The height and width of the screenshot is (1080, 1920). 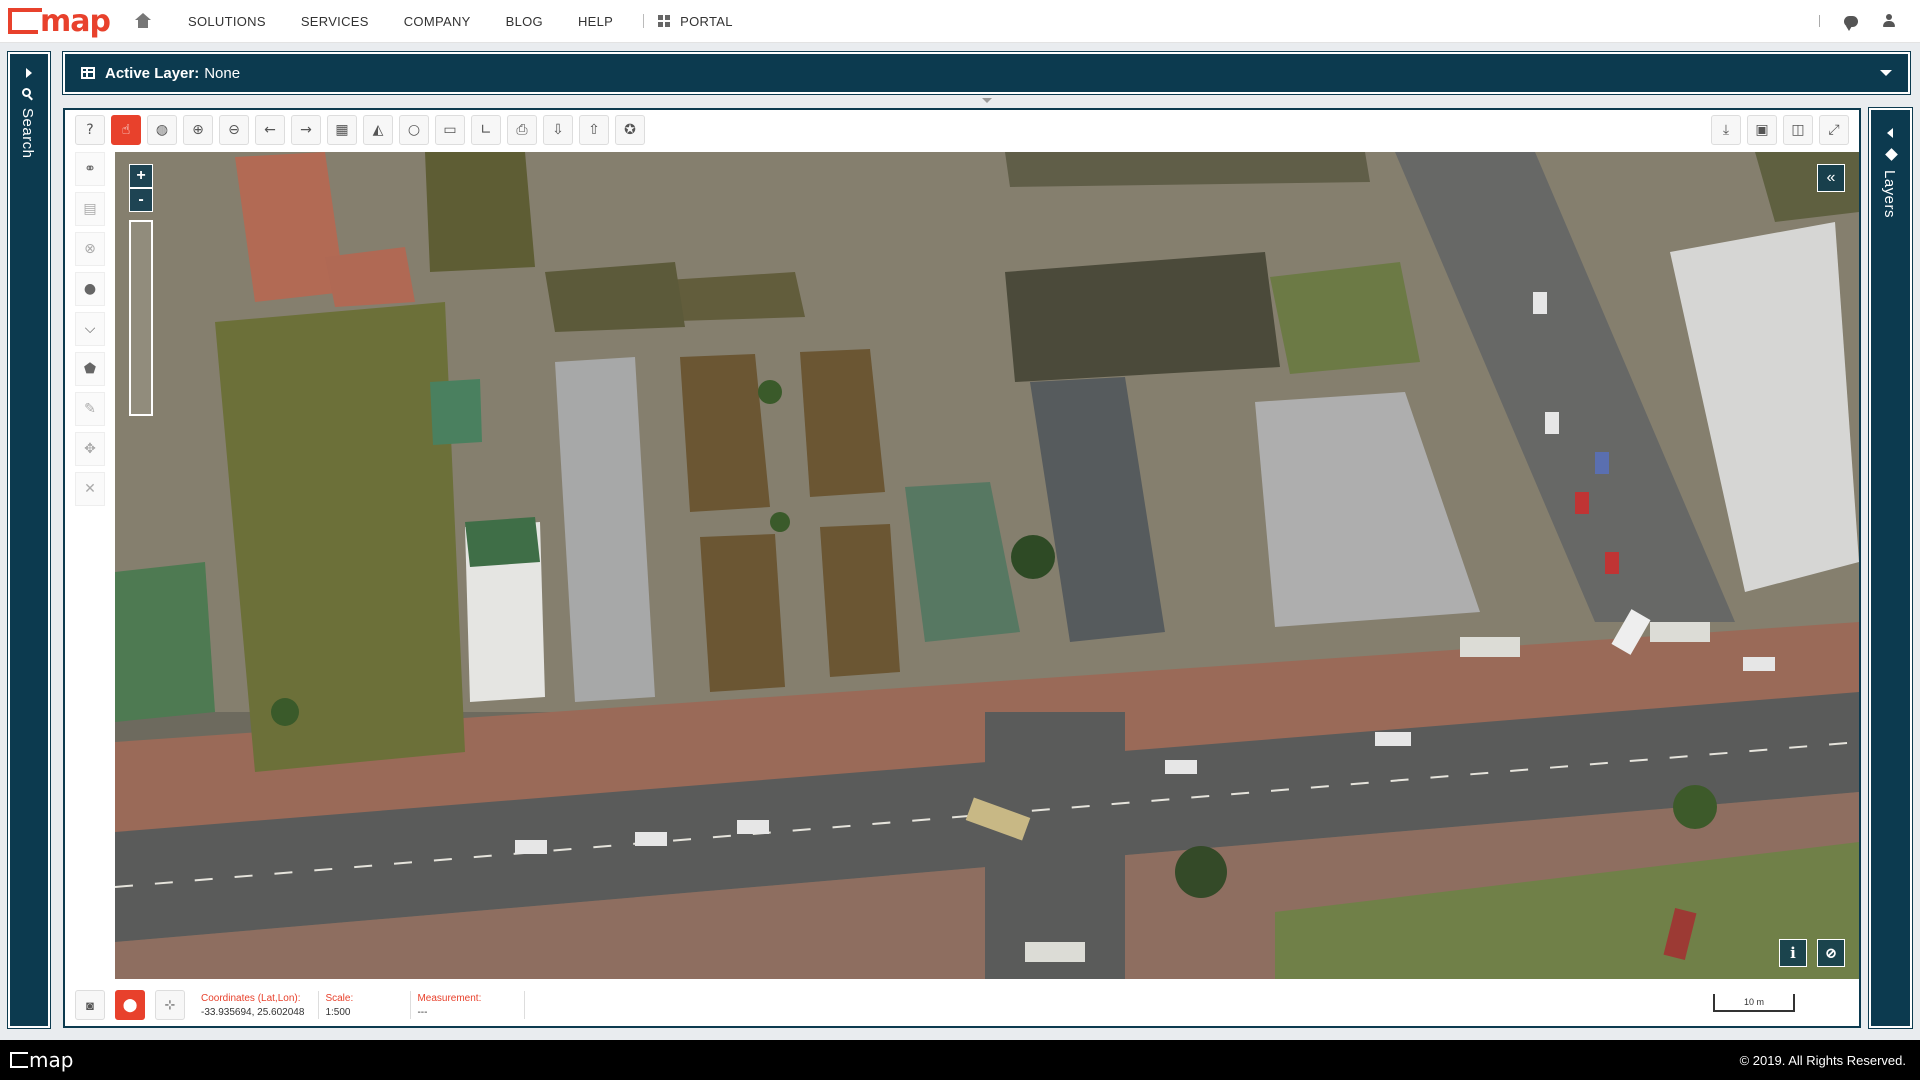 I want to click on map-icon: ▤, so click(x=90, y=209).